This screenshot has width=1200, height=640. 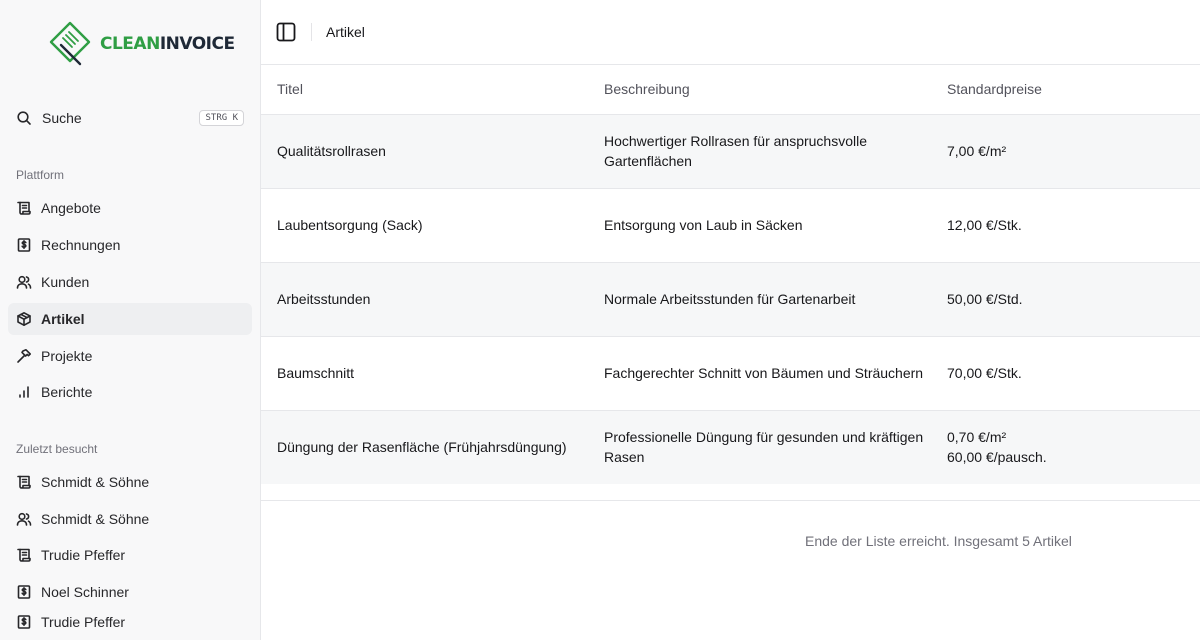 I want to click on sidebar-toggle-button, so click(x=286, y=32).